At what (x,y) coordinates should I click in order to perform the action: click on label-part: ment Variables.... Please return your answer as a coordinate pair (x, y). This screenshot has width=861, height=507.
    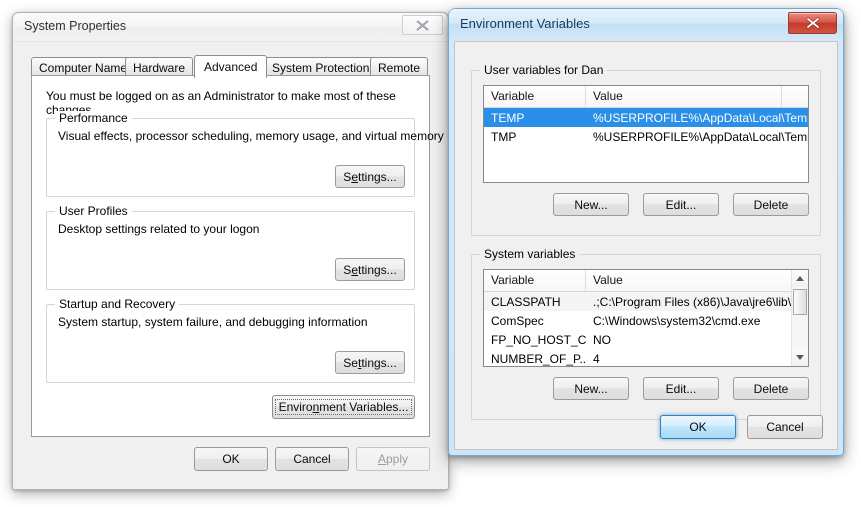
    Looking at the image, I should click on (364, 407).